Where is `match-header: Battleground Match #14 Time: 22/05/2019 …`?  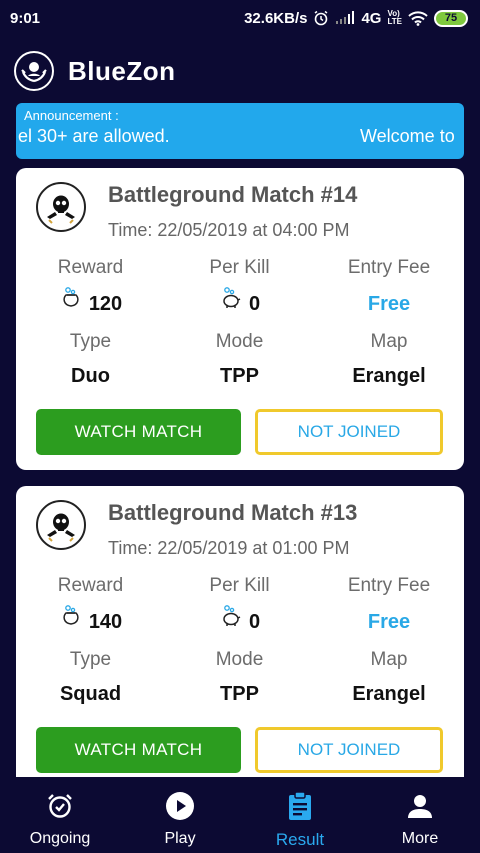 match-header: Battleground Match #14 Time: 22/05/2019 … is located at coordinates (196, 211).